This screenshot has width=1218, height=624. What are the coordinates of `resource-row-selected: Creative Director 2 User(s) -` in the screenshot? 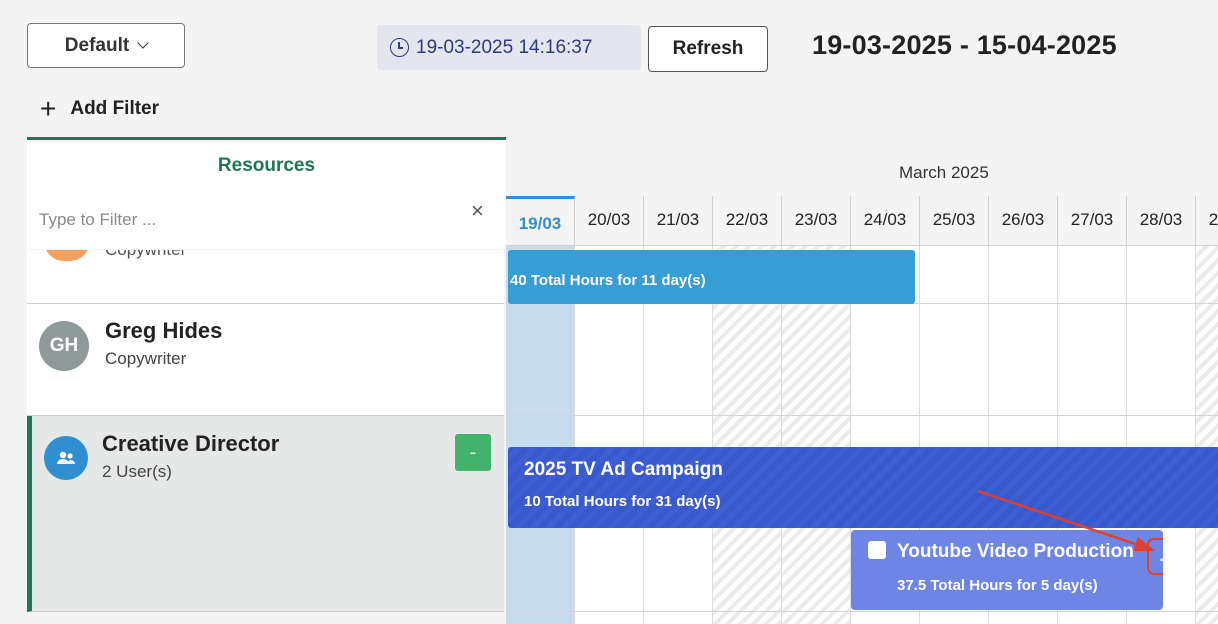 It's located at (265, 514).